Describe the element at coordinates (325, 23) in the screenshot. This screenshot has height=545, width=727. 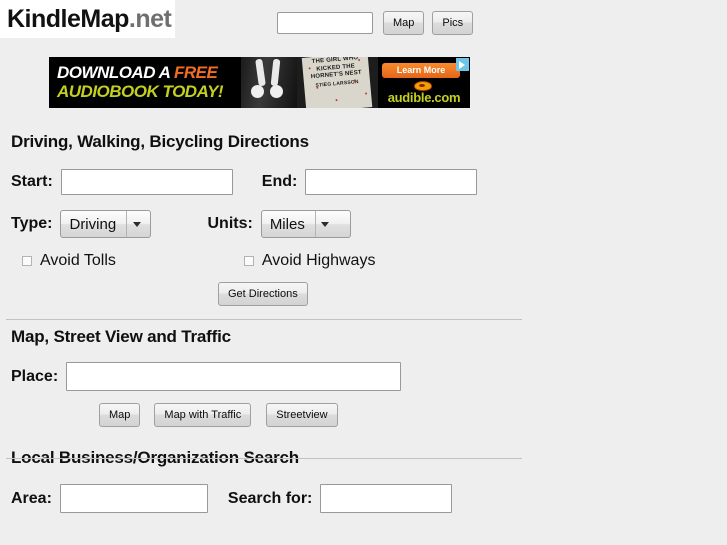
I see `header-search-input` at that location.